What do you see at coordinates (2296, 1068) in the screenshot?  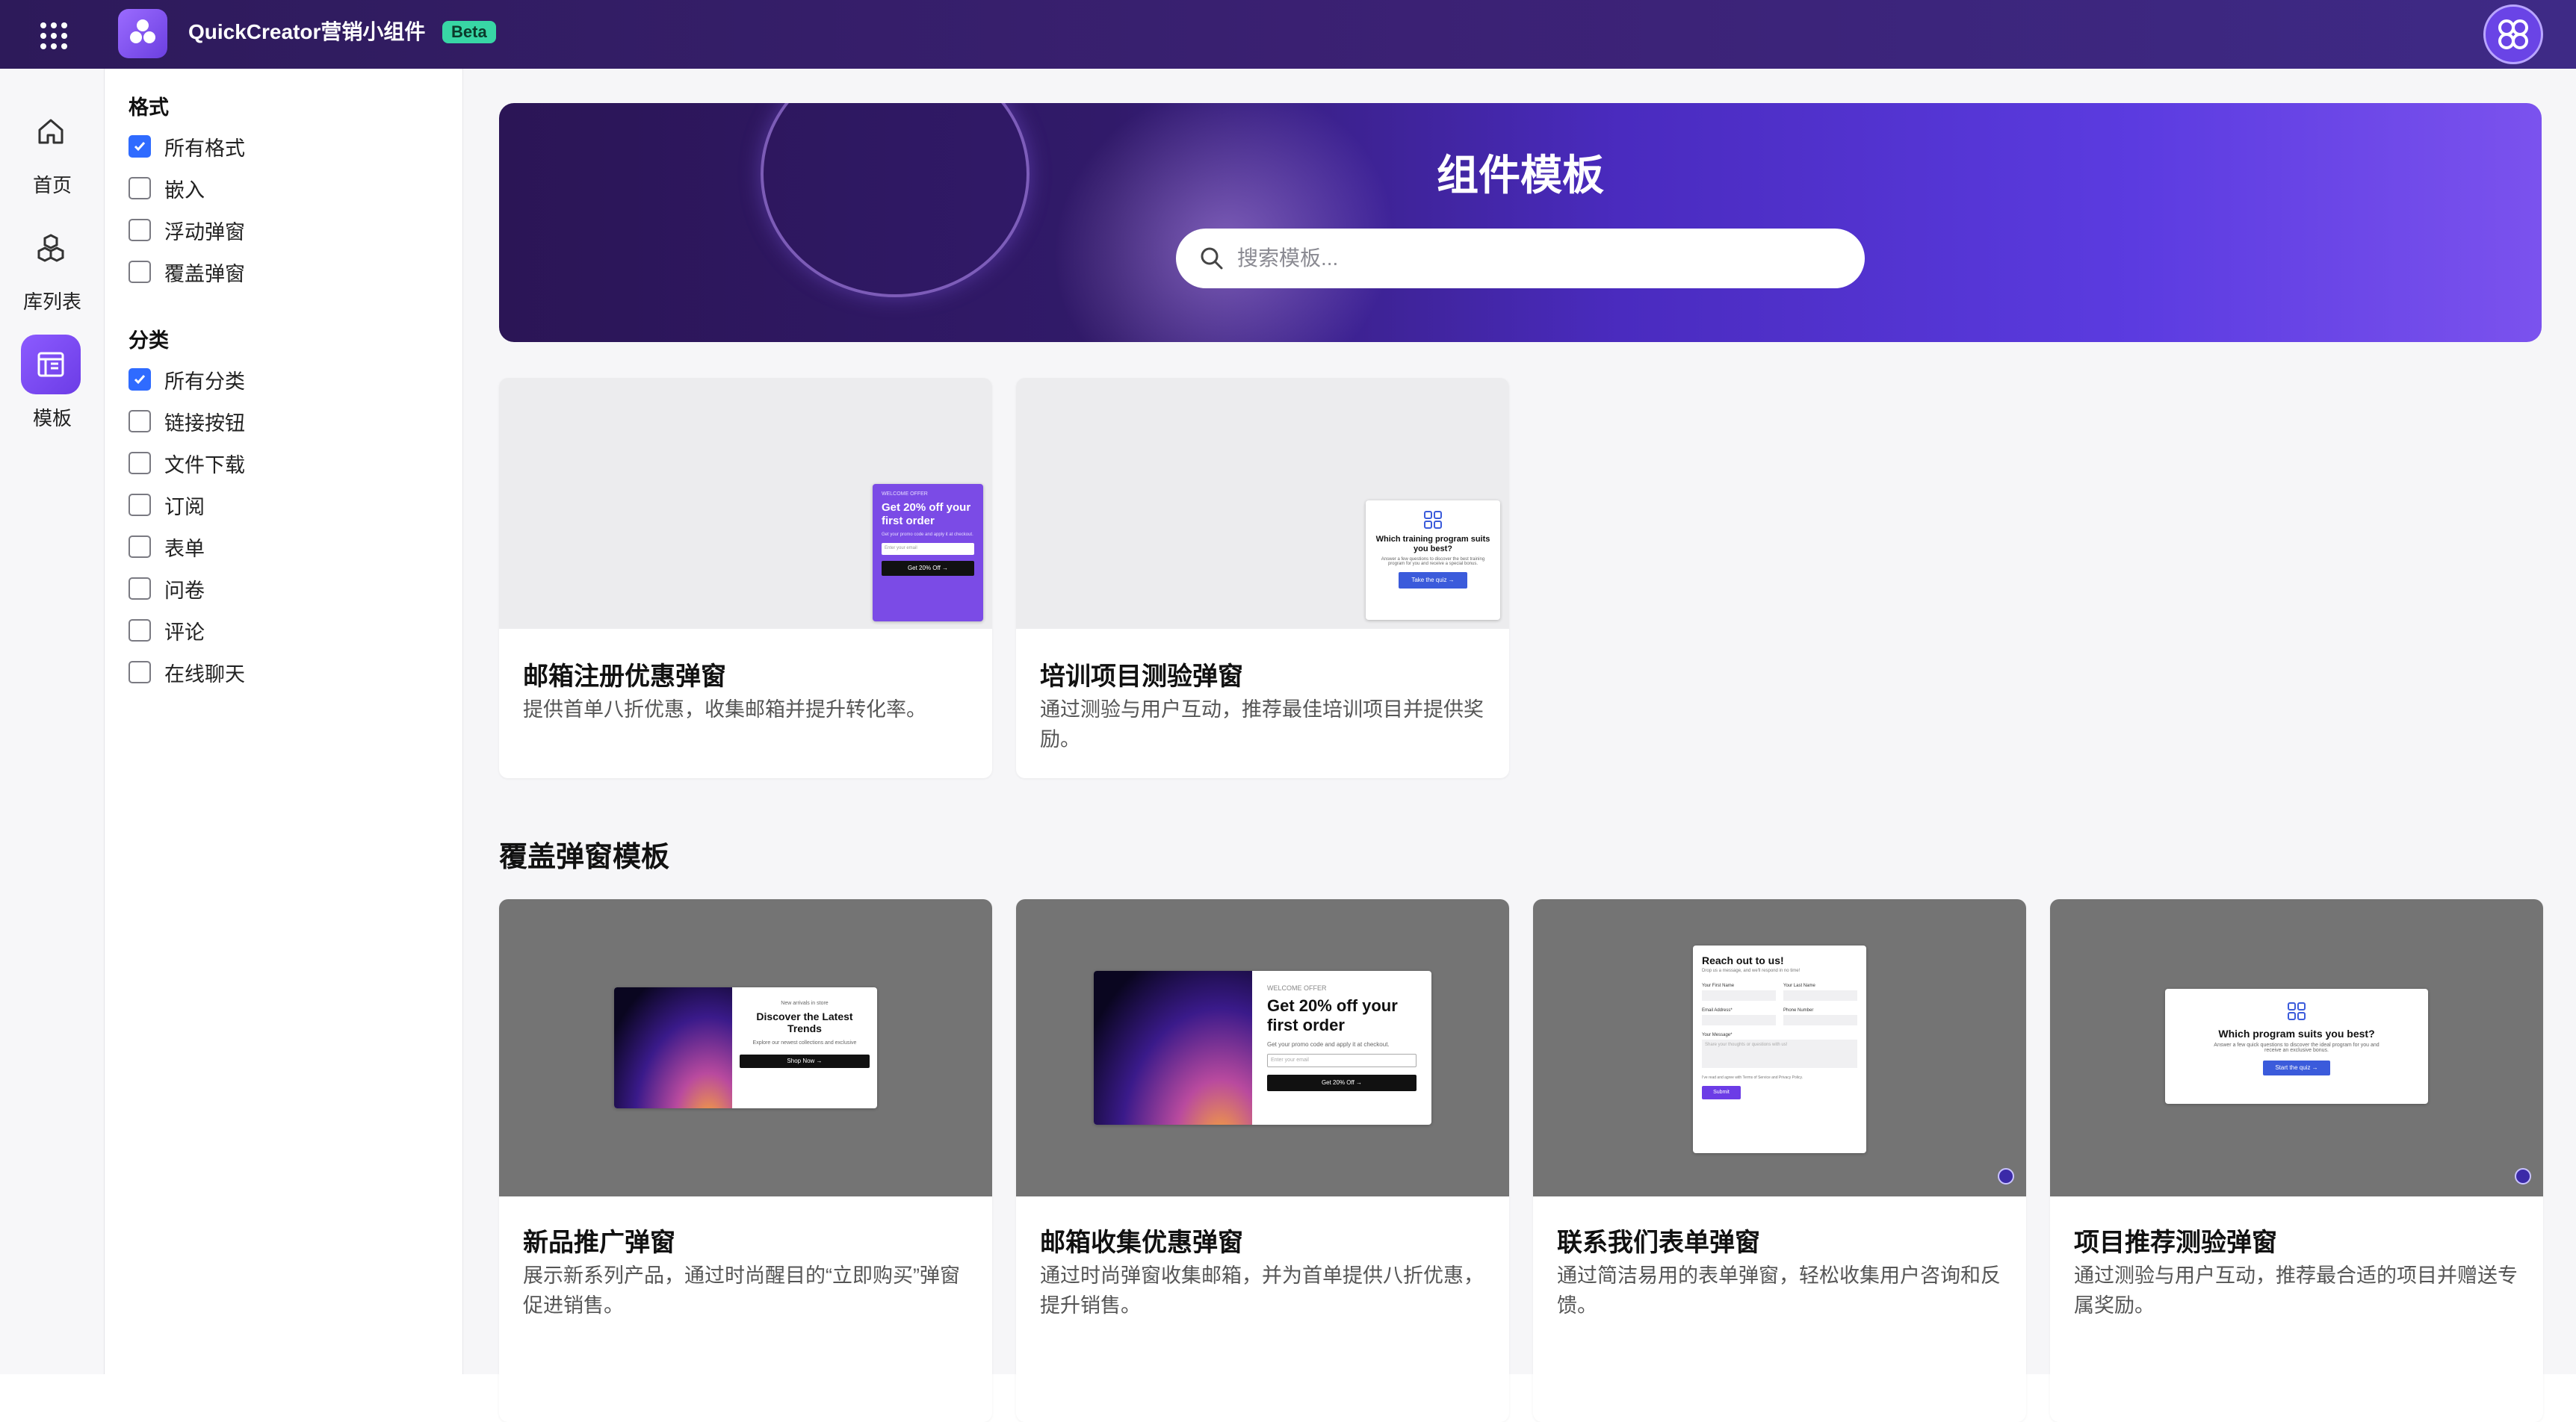 I see `preview-button: Start the quiz →` at bounding box center [2296, 1068].